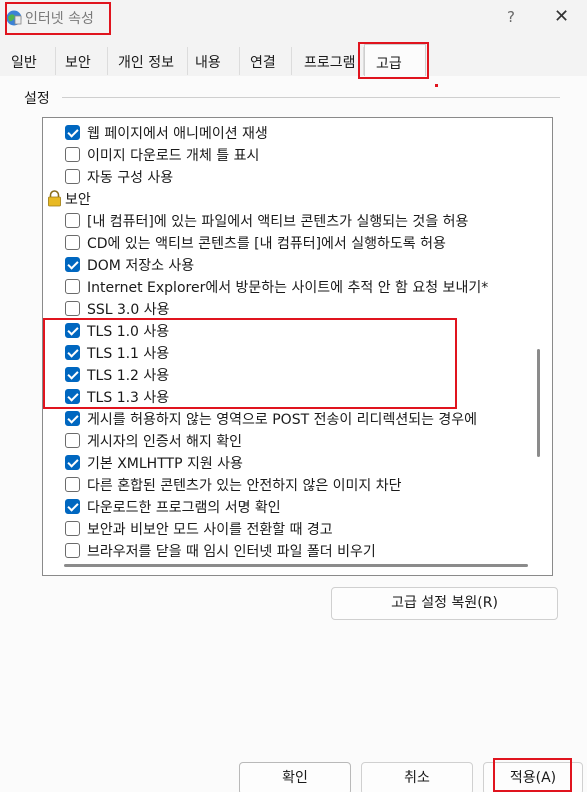  Describe the element at coordinates (148, 61) in the screenshot. I see `tab-privacy: 개인 정보` at that location.